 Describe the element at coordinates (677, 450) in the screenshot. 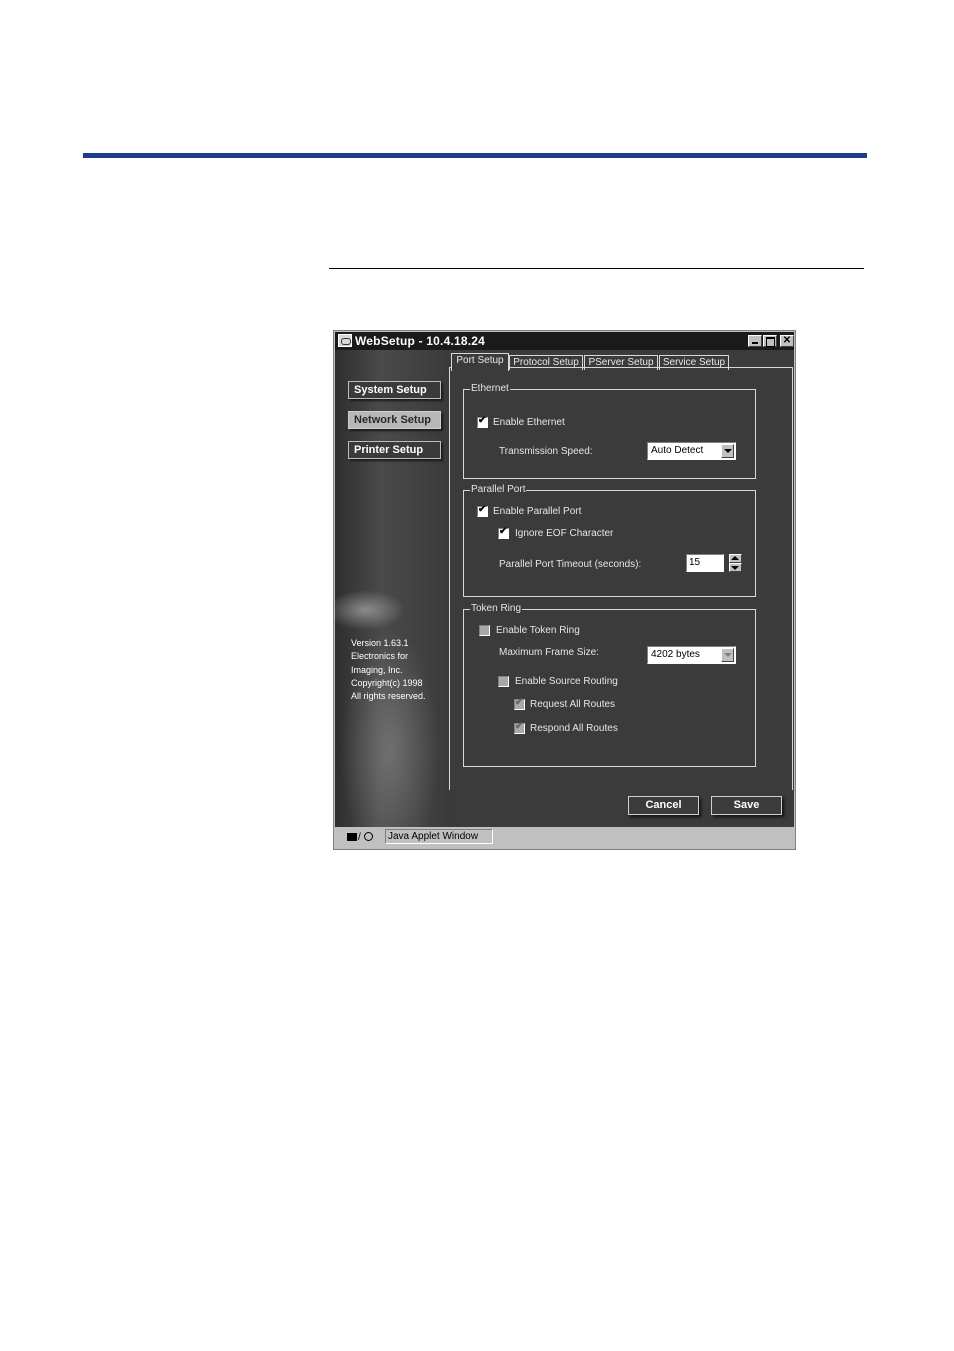

I see `transmission-speed-value: Auto Detect` at that location.